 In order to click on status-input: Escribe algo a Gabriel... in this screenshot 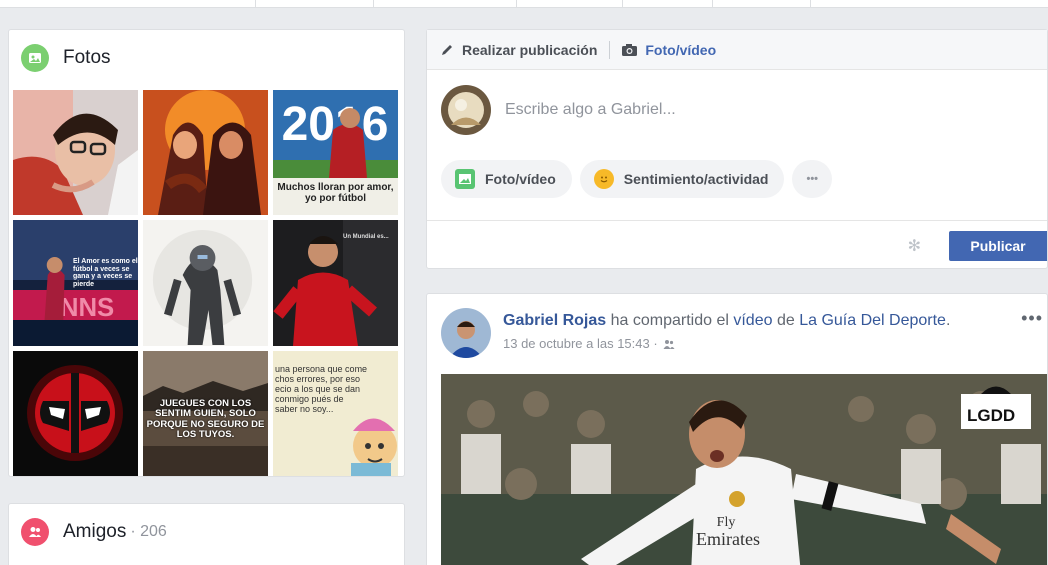, I will do `click(590, 110)`.